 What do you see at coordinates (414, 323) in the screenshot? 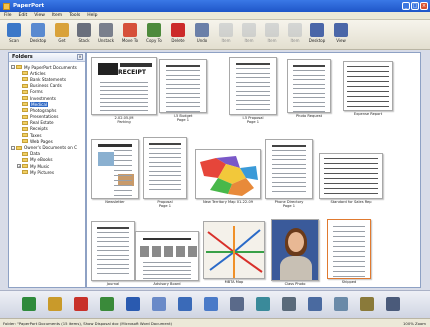
I see `zoom-readout: 100% Zoom` at bounding box center [414, 323].